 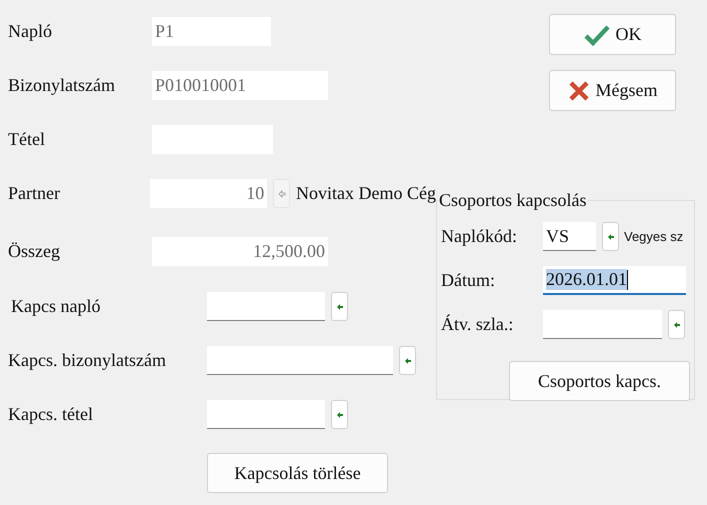 I want to click on field-label: Dátum:, so click(x=468, y=280).